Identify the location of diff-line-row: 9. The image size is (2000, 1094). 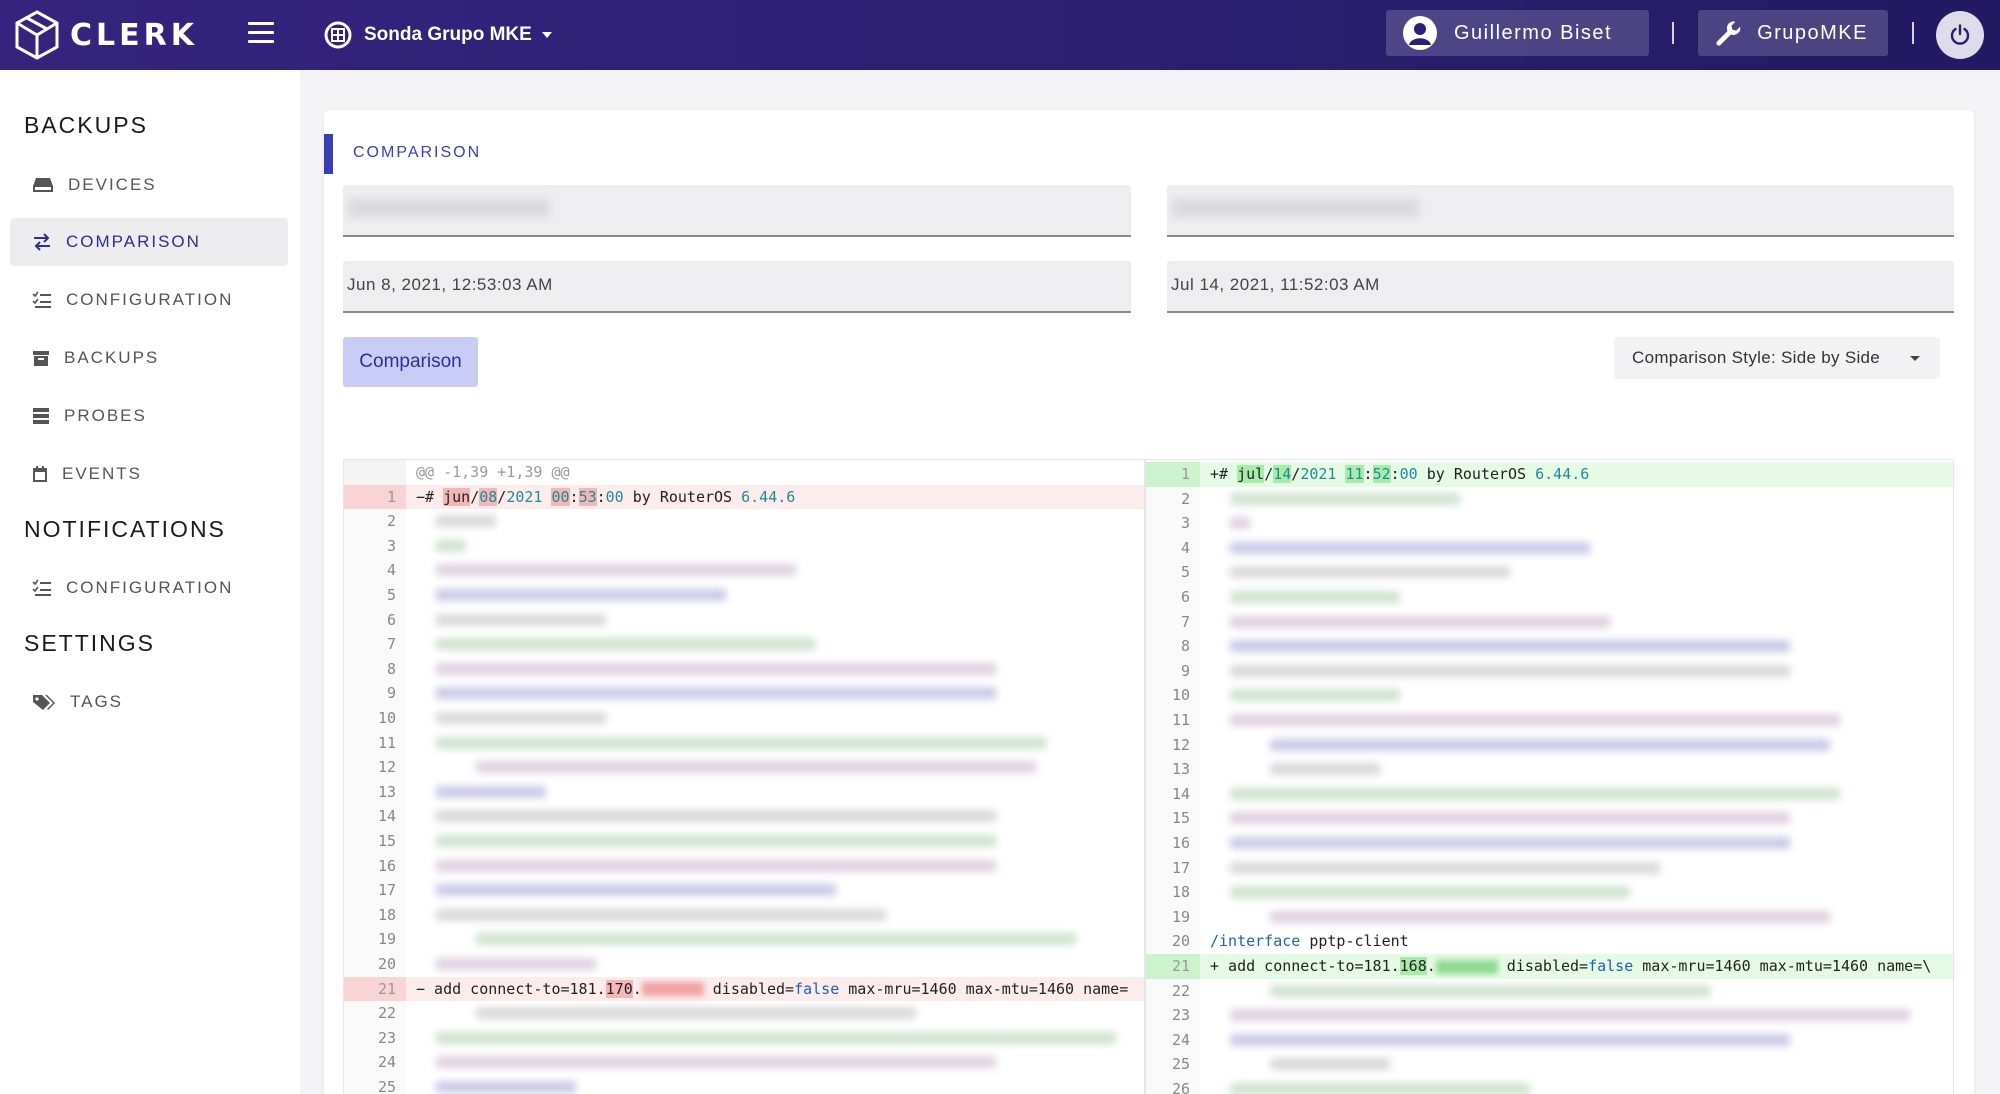
(744, 693).